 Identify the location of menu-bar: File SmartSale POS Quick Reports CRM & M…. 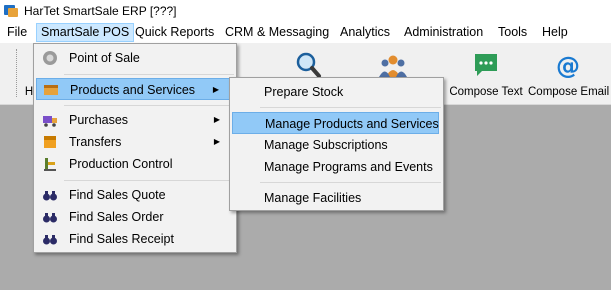
(305, 32).